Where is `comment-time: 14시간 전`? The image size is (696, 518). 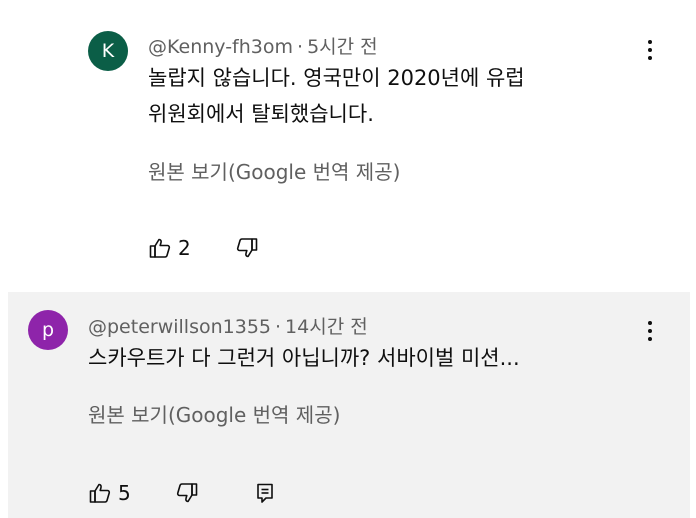
comment-time: 14시간 전 is located at coordinates (326, 327).